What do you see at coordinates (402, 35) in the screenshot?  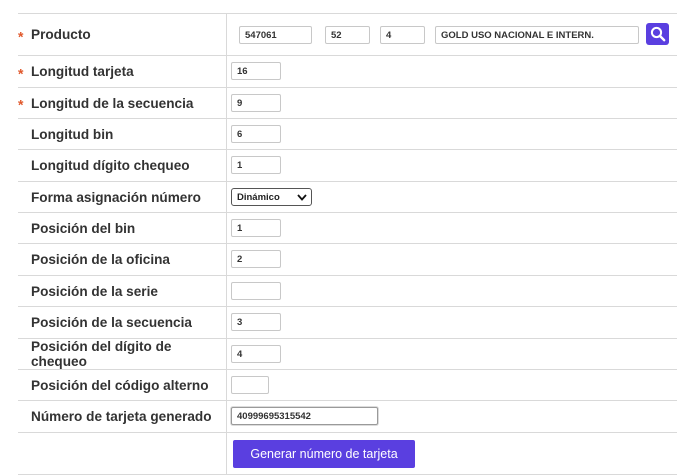 I see `product-code-3-input` at bounding box center [402, 35].